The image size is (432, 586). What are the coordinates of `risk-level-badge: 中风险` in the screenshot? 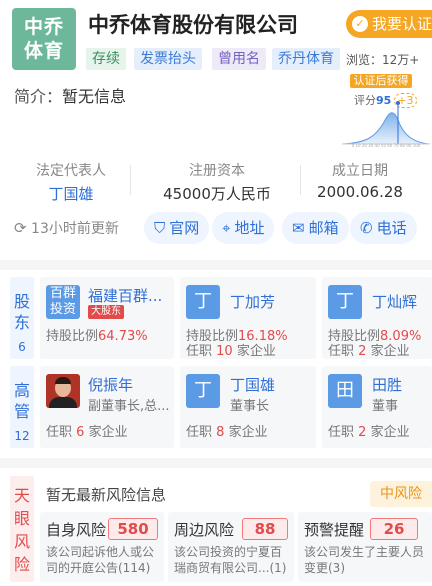 It's located at (401, 494).